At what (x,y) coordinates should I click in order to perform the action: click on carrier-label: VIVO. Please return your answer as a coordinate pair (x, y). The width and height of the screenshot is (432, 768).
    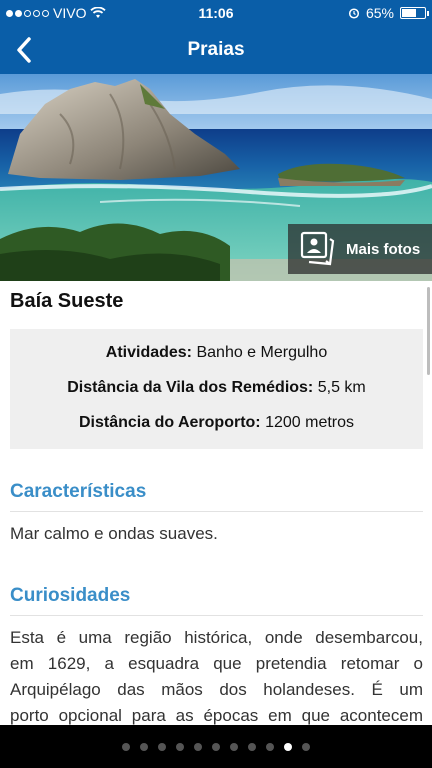
    Looking at the image, I should click on (70, 13).